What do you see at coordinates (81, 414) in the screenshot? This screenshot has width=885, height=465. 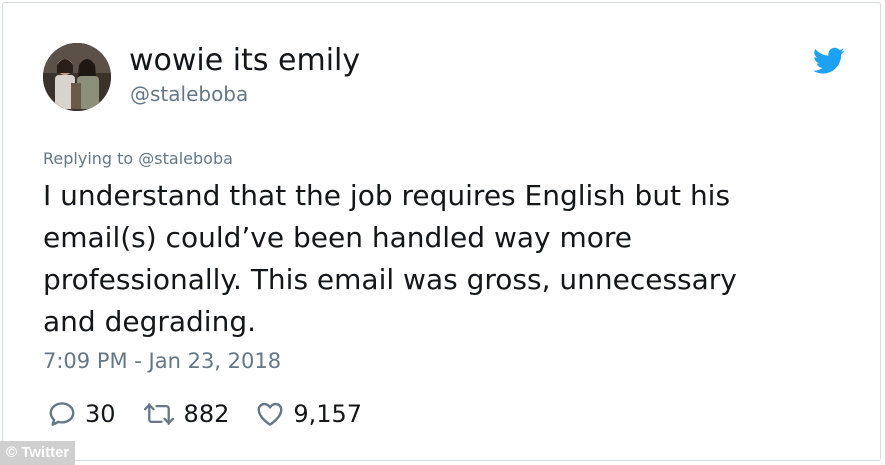 I see `reply-button: 30` at bounding box center [81, 414].